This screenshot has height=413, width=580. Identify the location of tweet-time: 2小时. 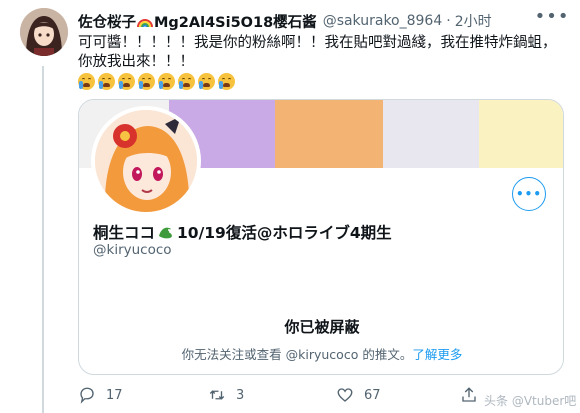
(473, 21).